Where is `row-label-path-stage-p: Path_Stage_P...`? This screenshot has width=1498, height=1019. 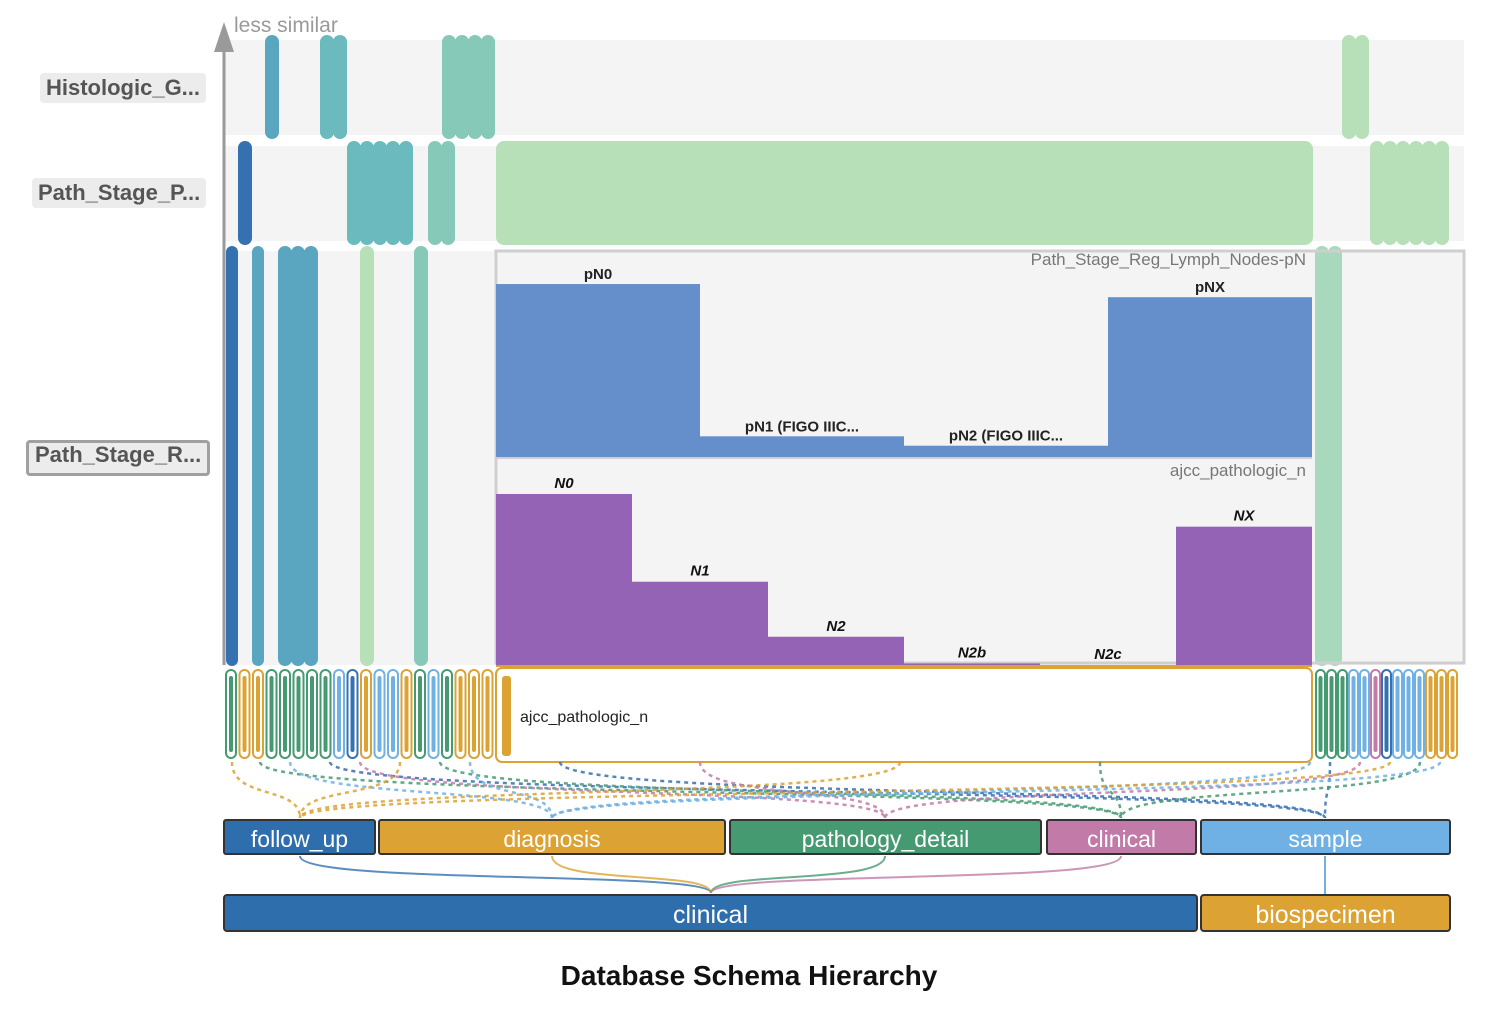 row-label-path-stage-p: Path_Stage_P... is located at coordinates (119, 193).